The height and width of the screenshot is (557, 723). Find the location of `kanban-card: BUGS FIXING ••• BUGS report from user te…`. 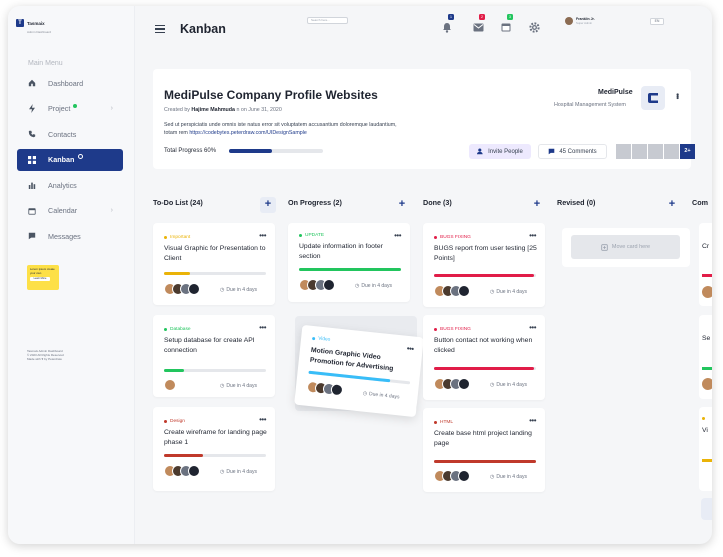

kanban-card: BUGS FIXING ••• BUGS report from user te… is located at coordinates (484, 265).